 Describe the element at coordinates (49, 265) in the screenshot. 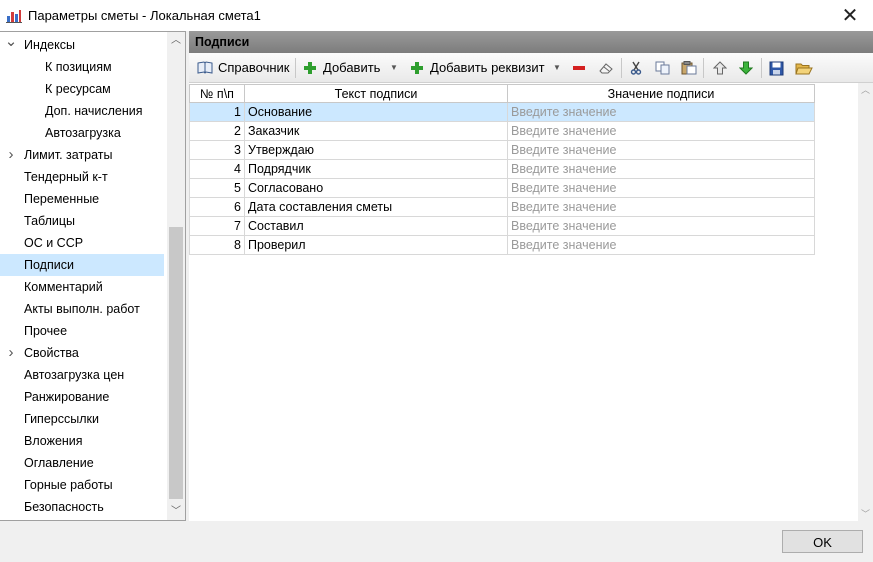

I see `tree-item-label: Подписи` at that location.